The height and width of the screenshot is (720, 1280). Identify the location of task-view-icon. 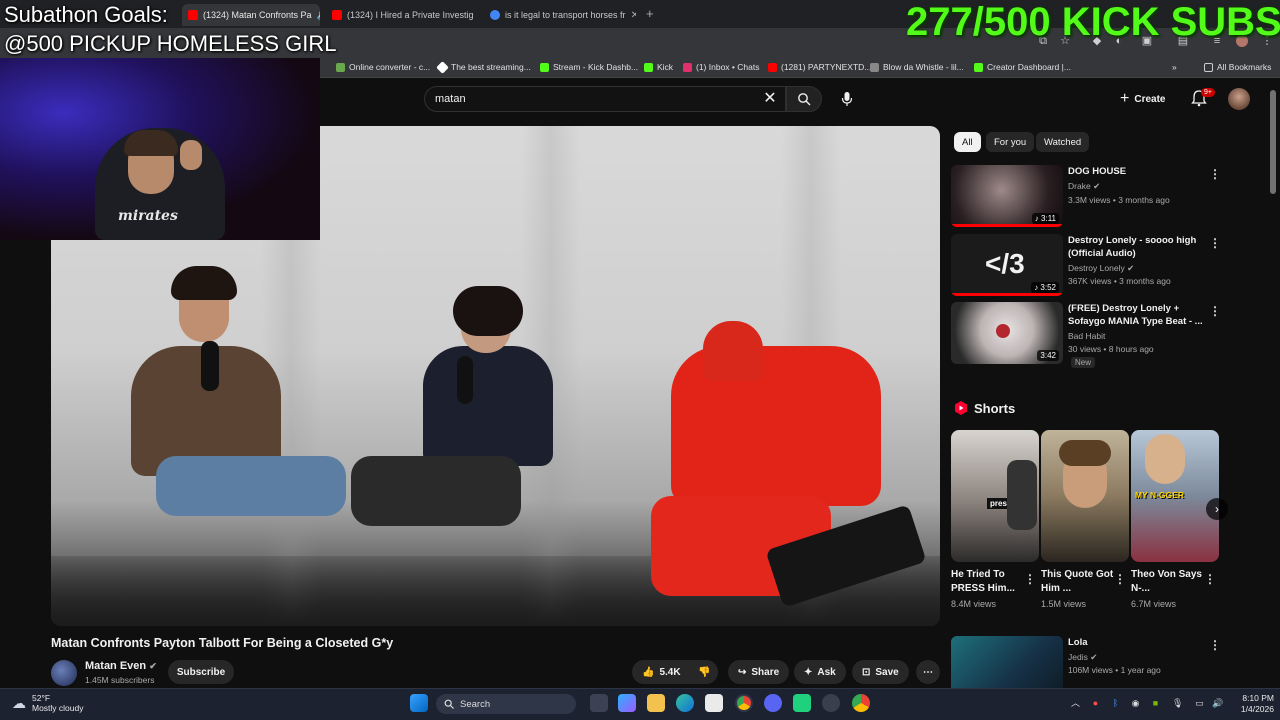
(599, 703).